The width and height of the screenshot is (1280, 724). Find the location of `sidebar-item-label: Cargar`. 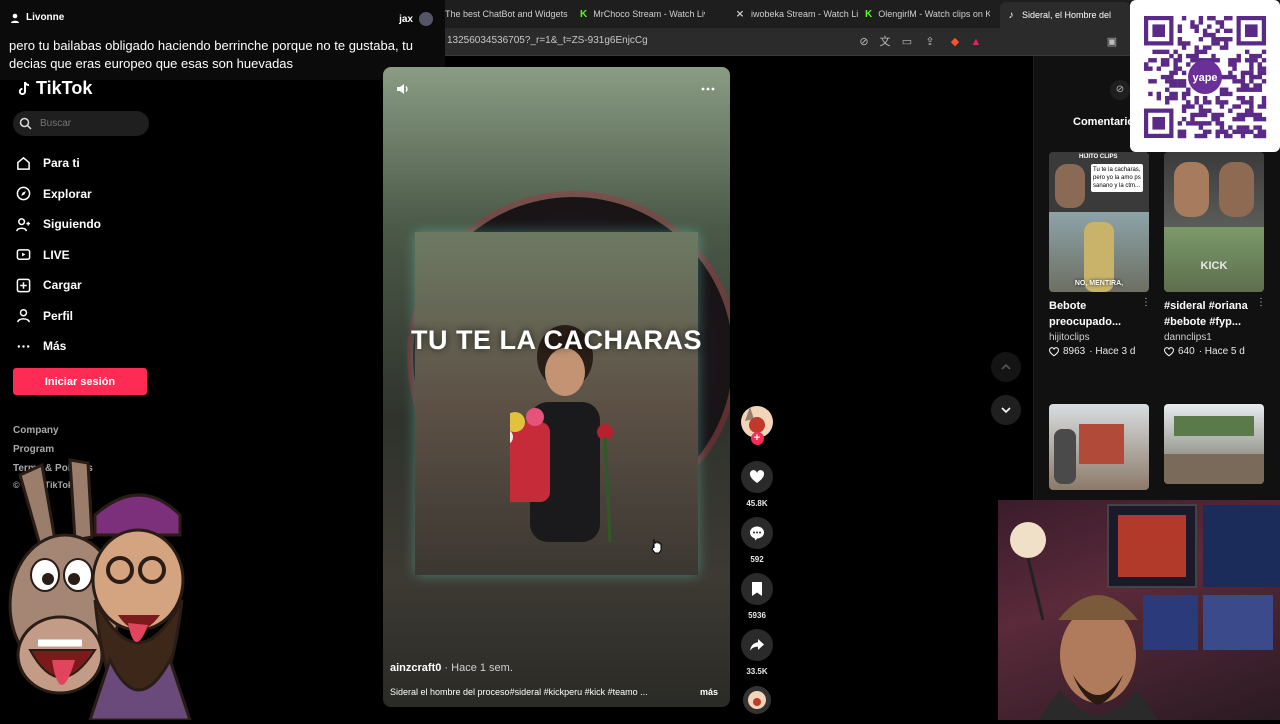

sidebar-item-label: Cargar is located at coordinates (62, 285).